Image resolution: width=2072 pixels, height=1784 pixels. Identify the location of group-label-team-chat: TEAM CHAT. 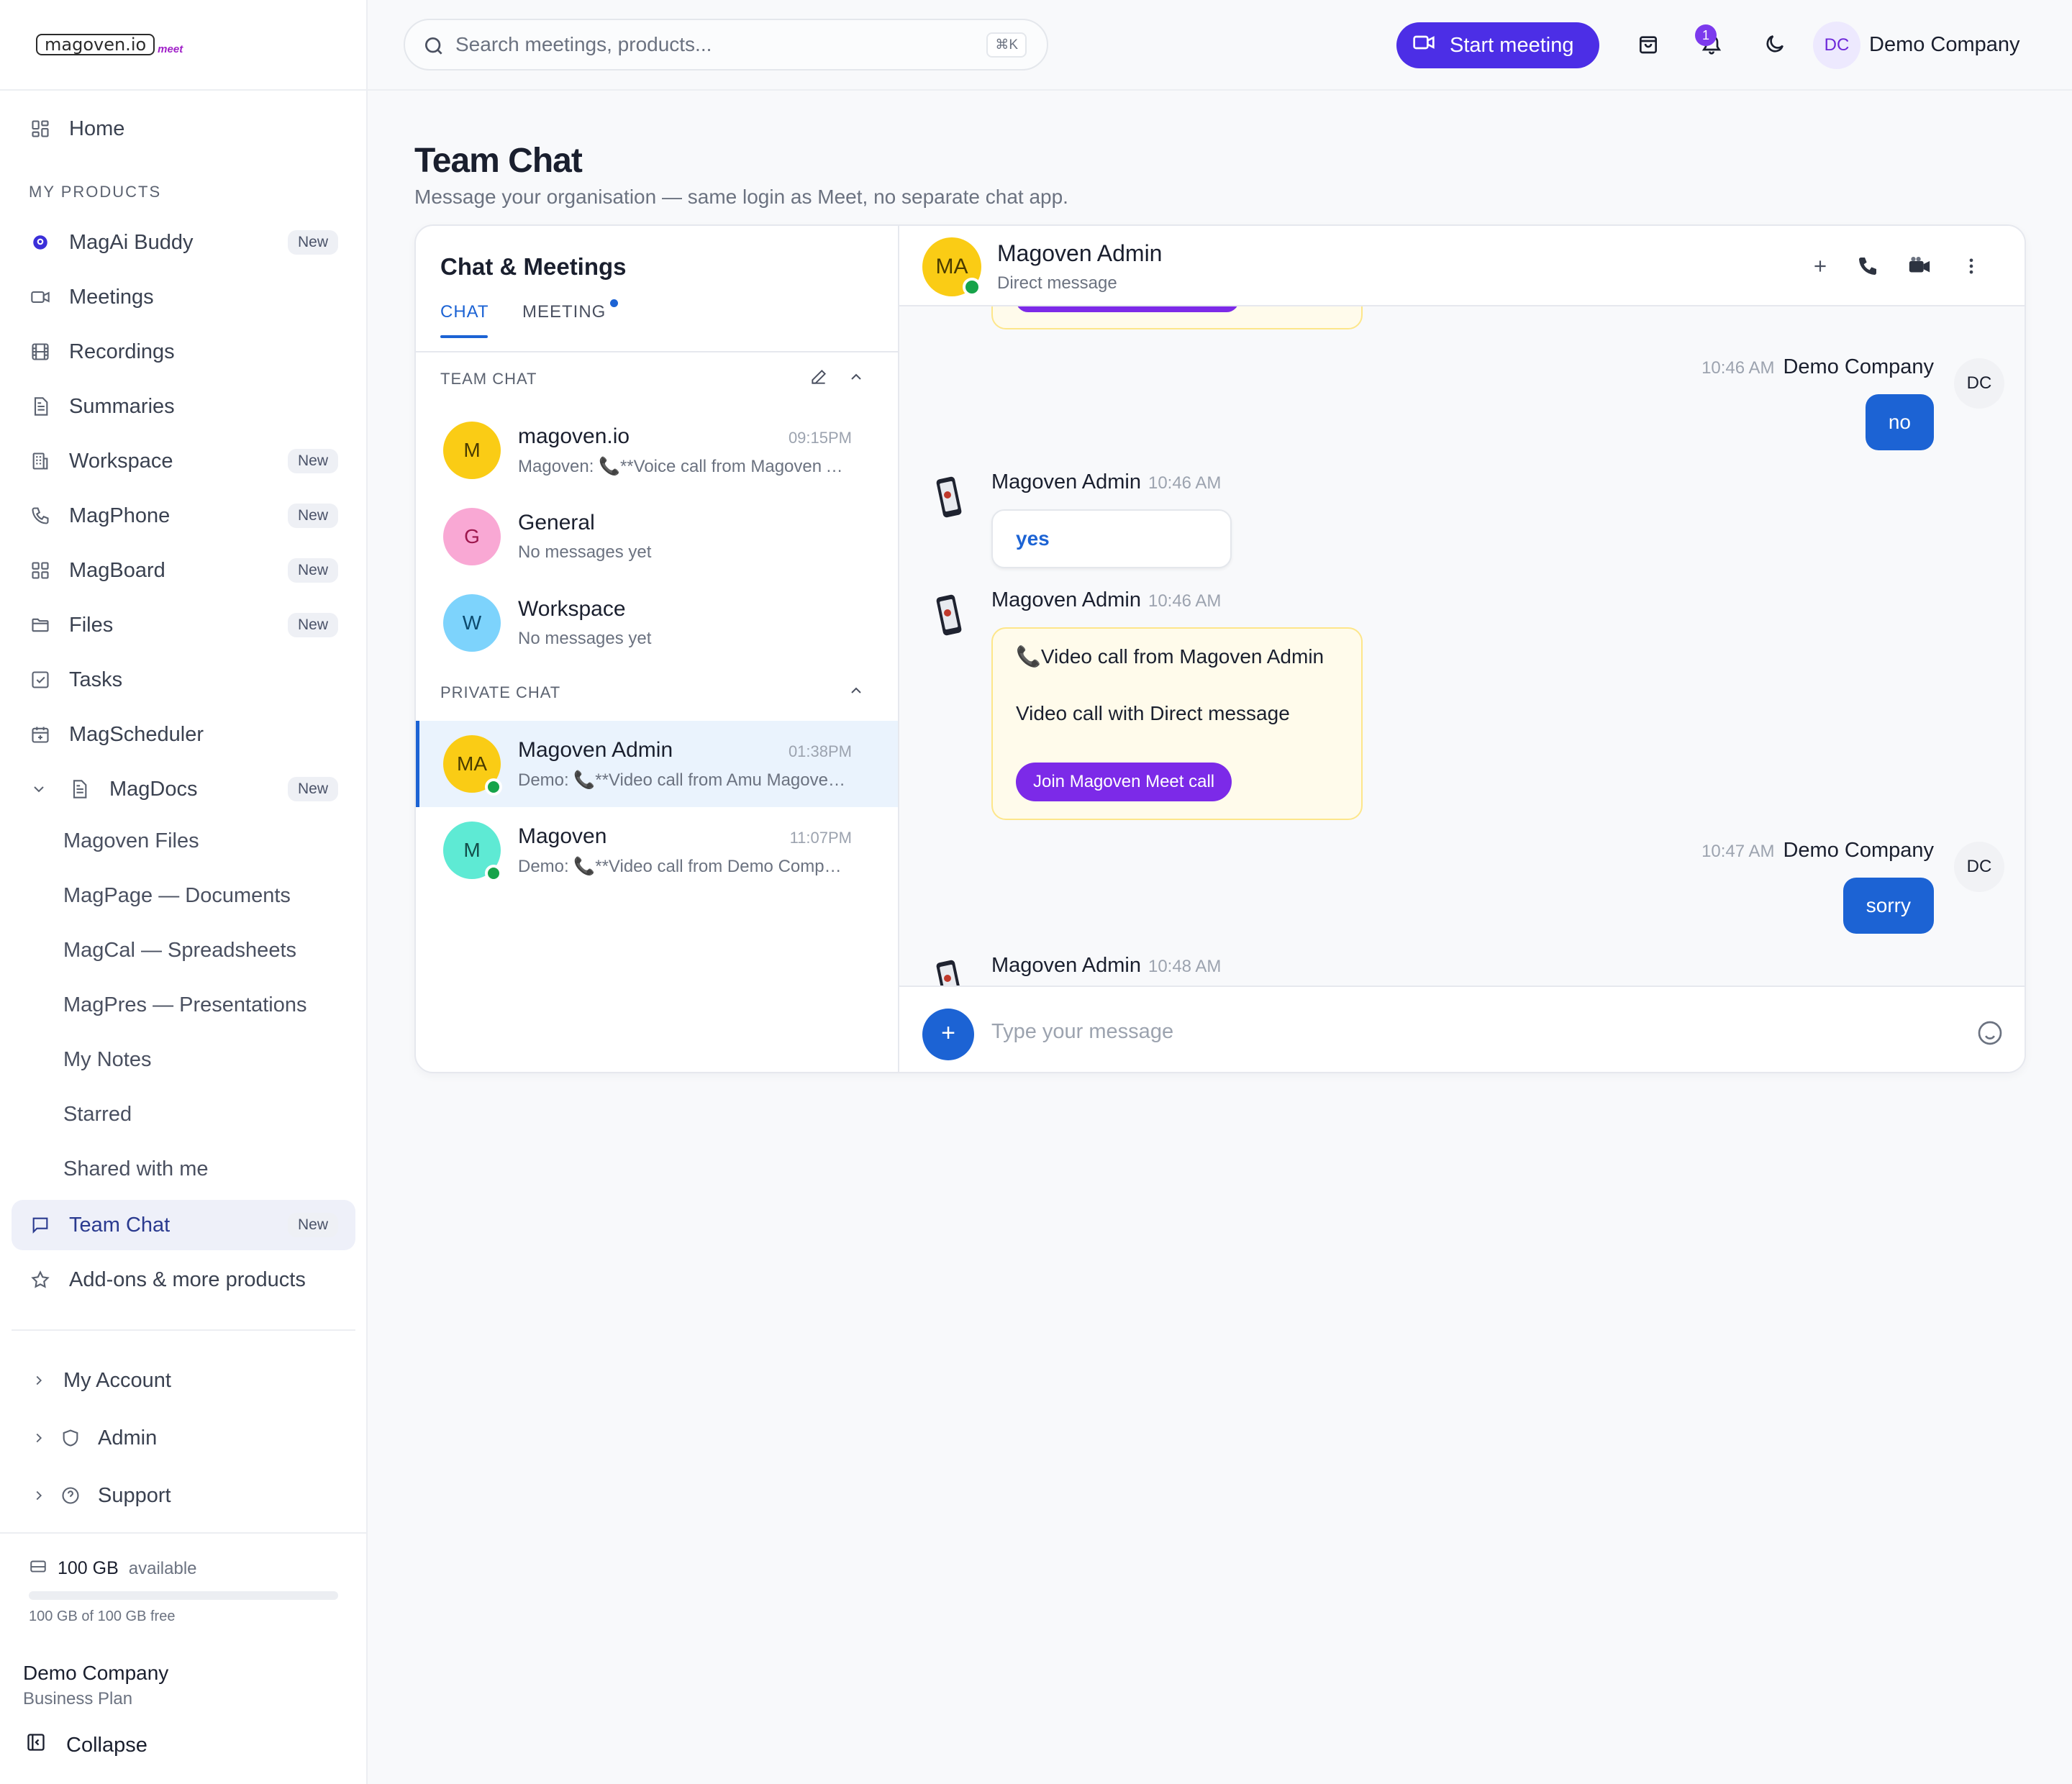
(489, 379).